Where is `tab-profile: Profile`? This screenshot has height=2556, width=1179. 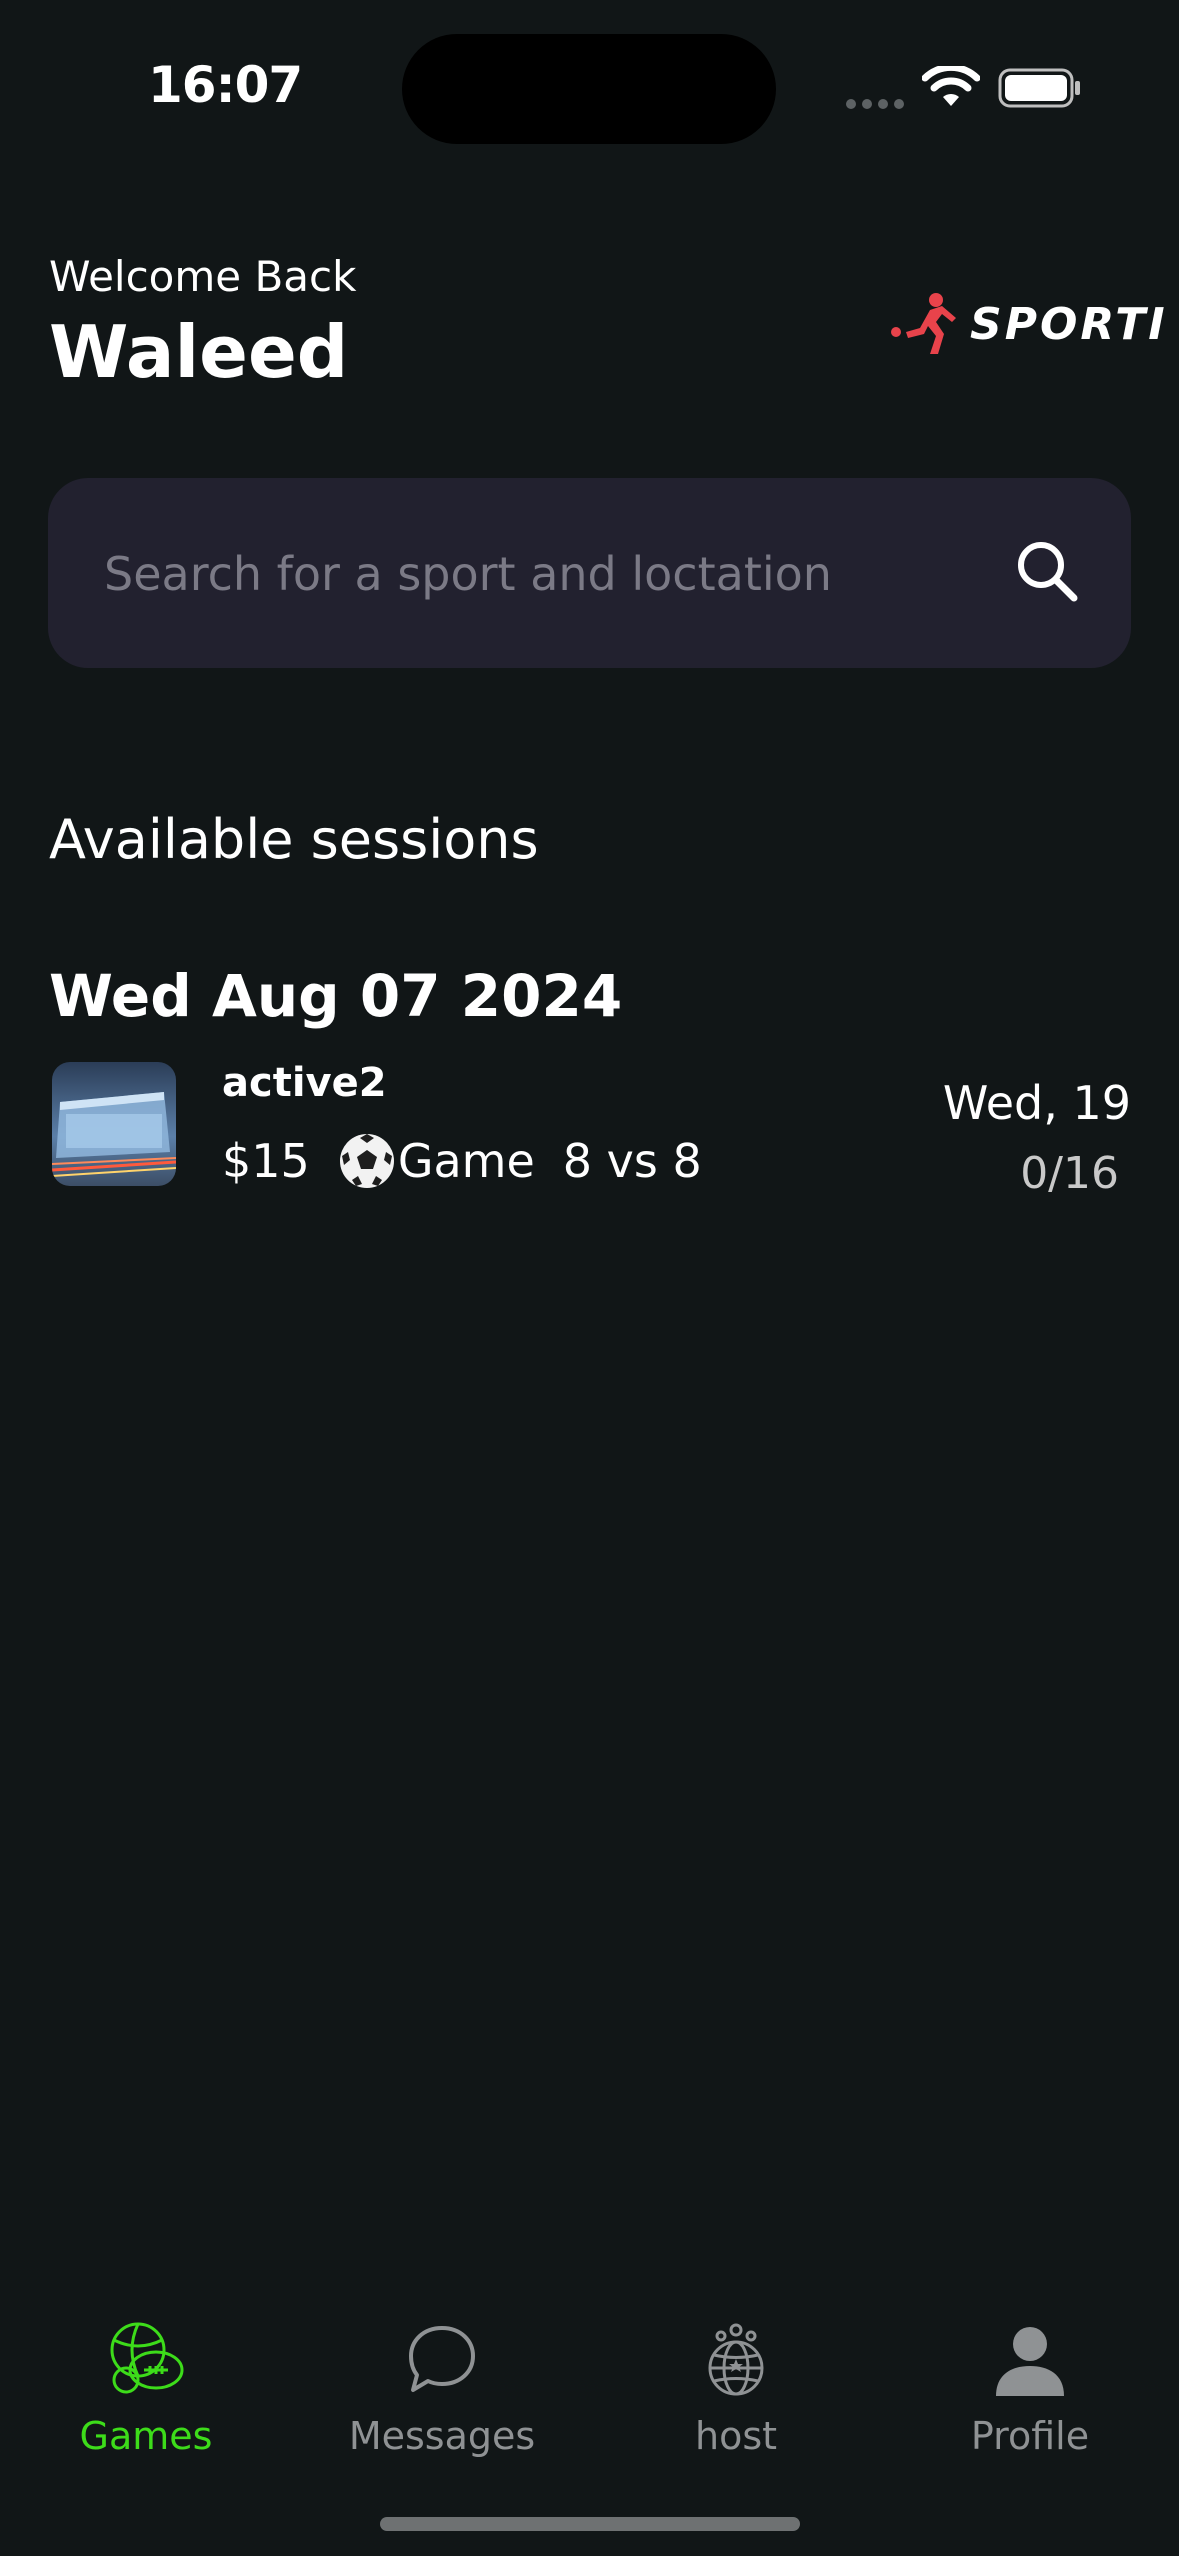 tab-profile: Profile is located at coordinates (1030, 2379).